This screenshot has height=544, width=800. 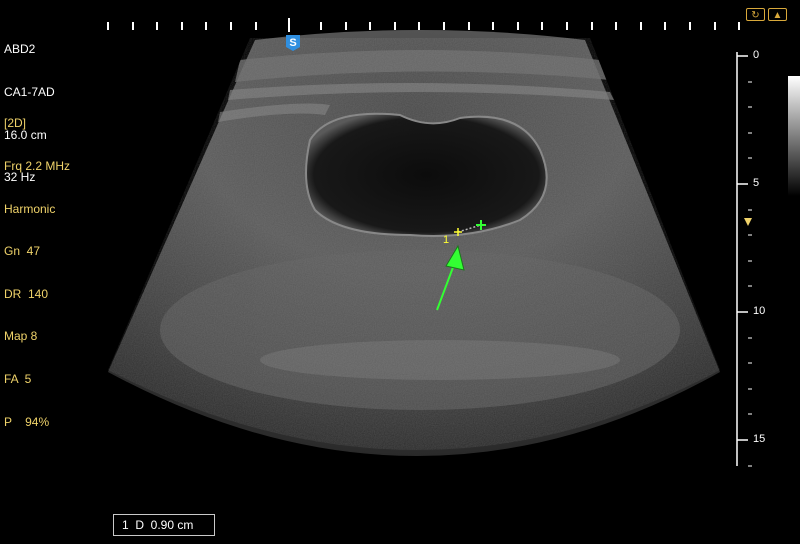 What do you see at coordinates (22, 251) in the screenshot?
I see `gain-label: Gn 47` at bounding box center [22, 251].